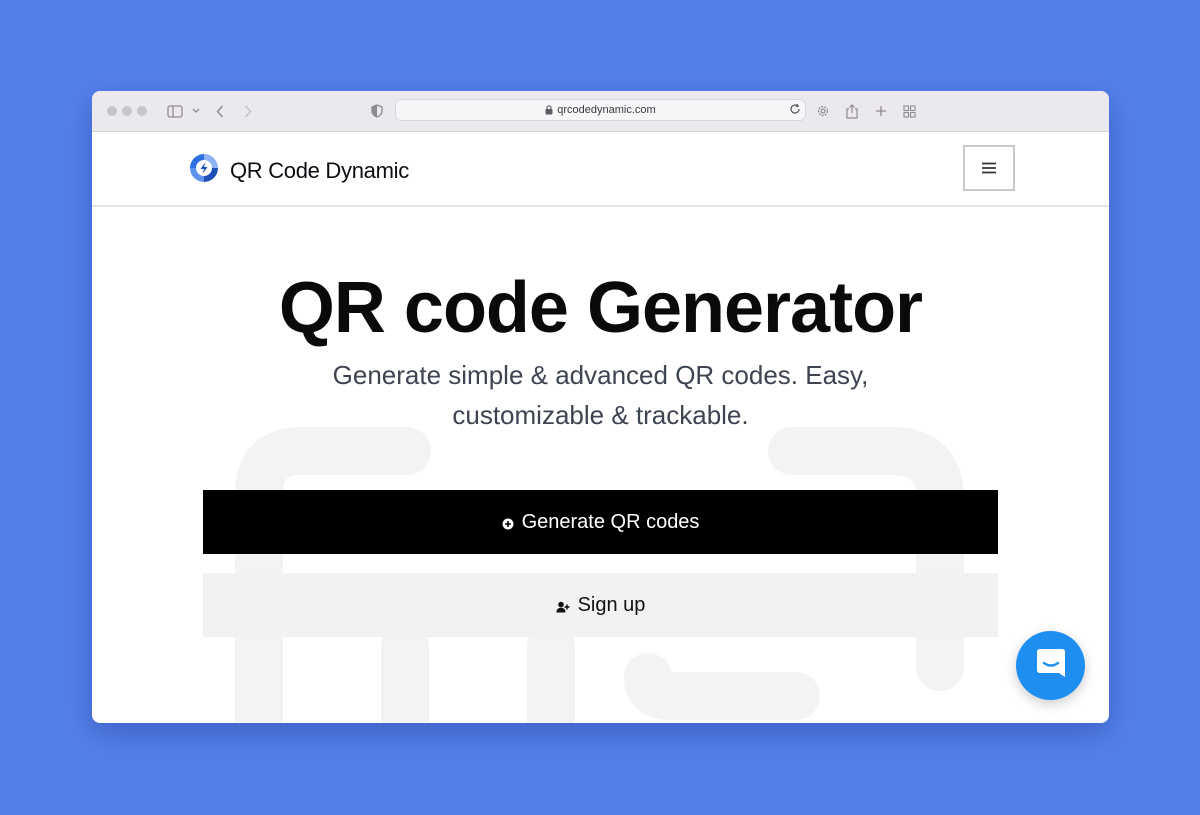 This screenshot has height=815, width=1200. I want to click on generate-qr-codes-label: Generate QR codes, so click(610, 521).